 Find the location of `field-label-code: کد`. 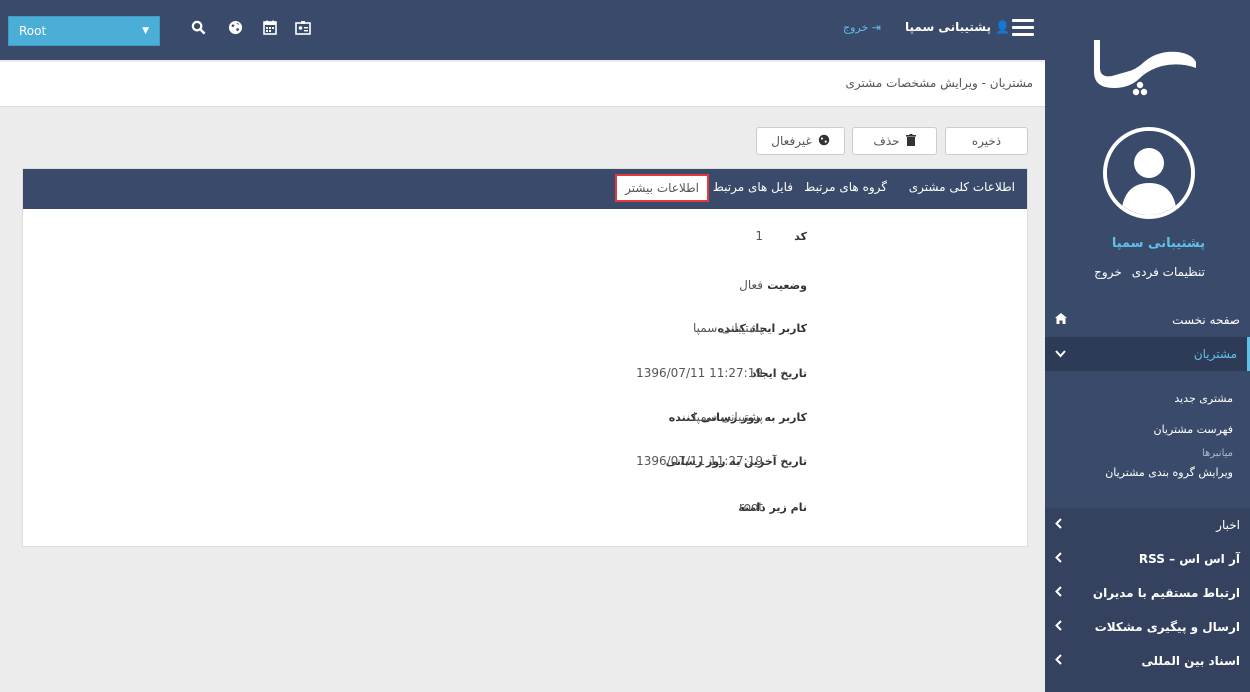

field-label-code: کد is located at coordinates (800, 236).